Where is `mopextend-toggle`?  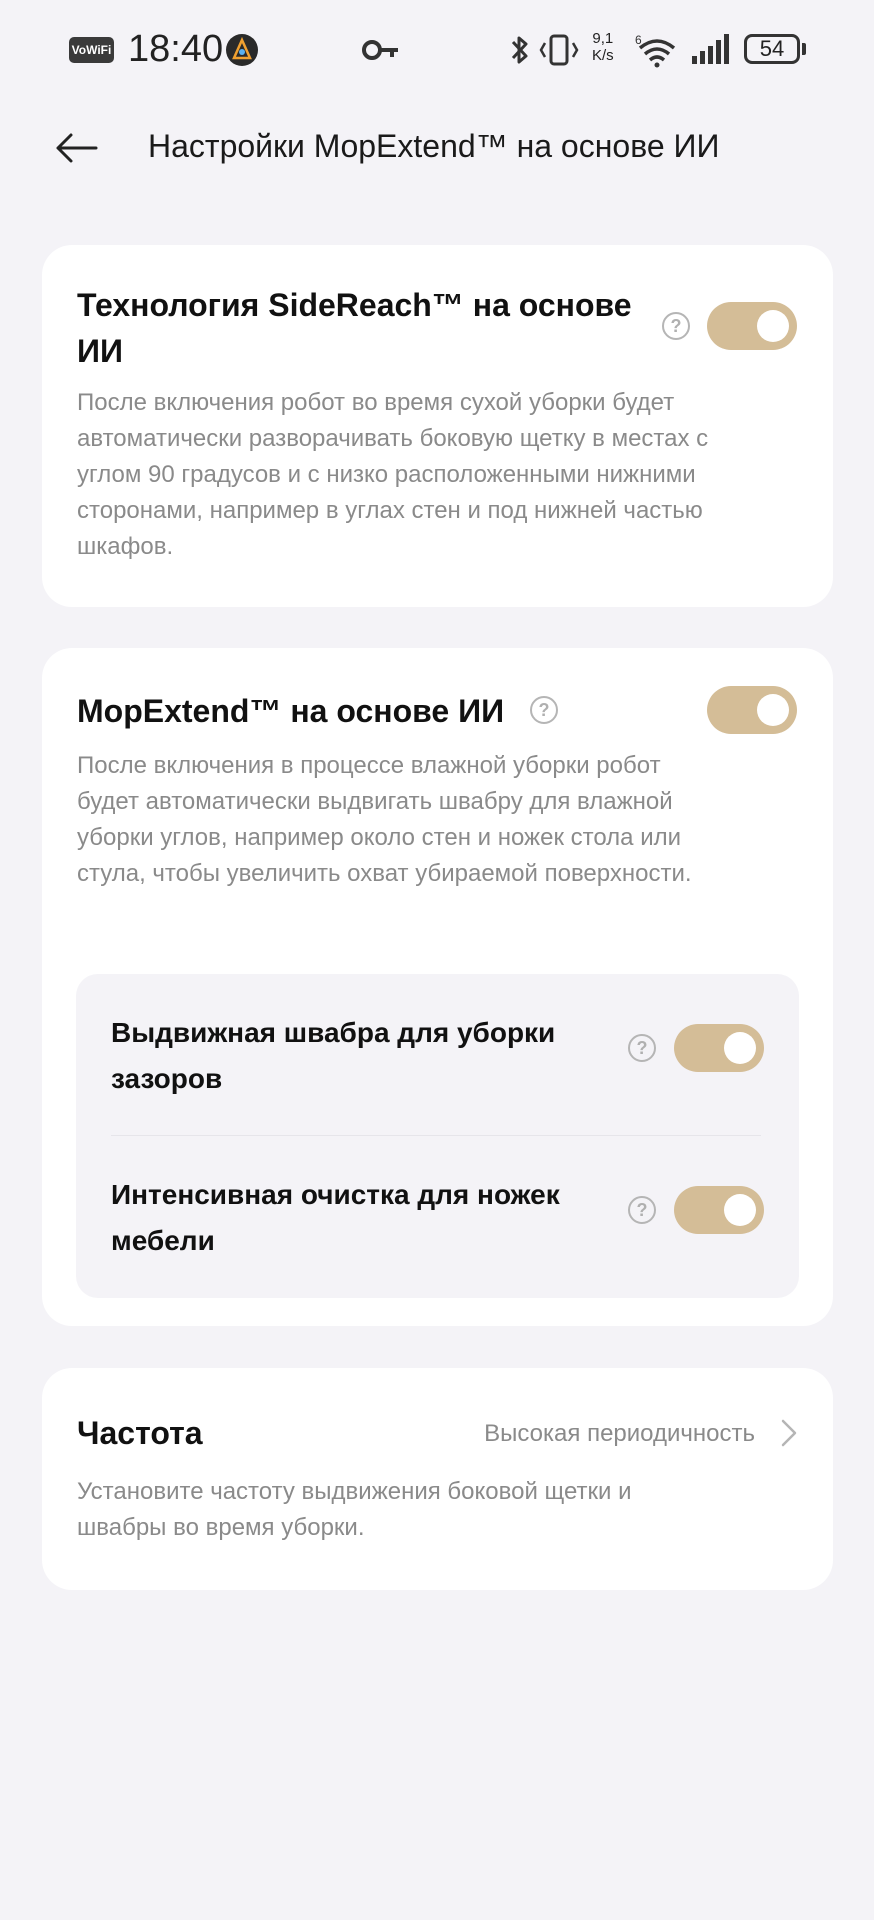
mopextend-toggle is located at coordinates (752, 710).